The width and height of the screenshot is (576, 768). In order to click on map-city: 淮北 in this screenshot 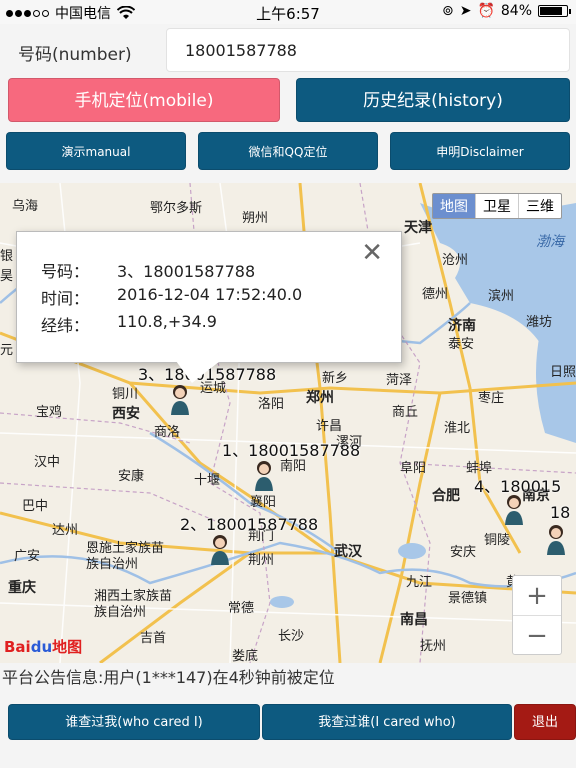, I will do `click(457, 428)`.